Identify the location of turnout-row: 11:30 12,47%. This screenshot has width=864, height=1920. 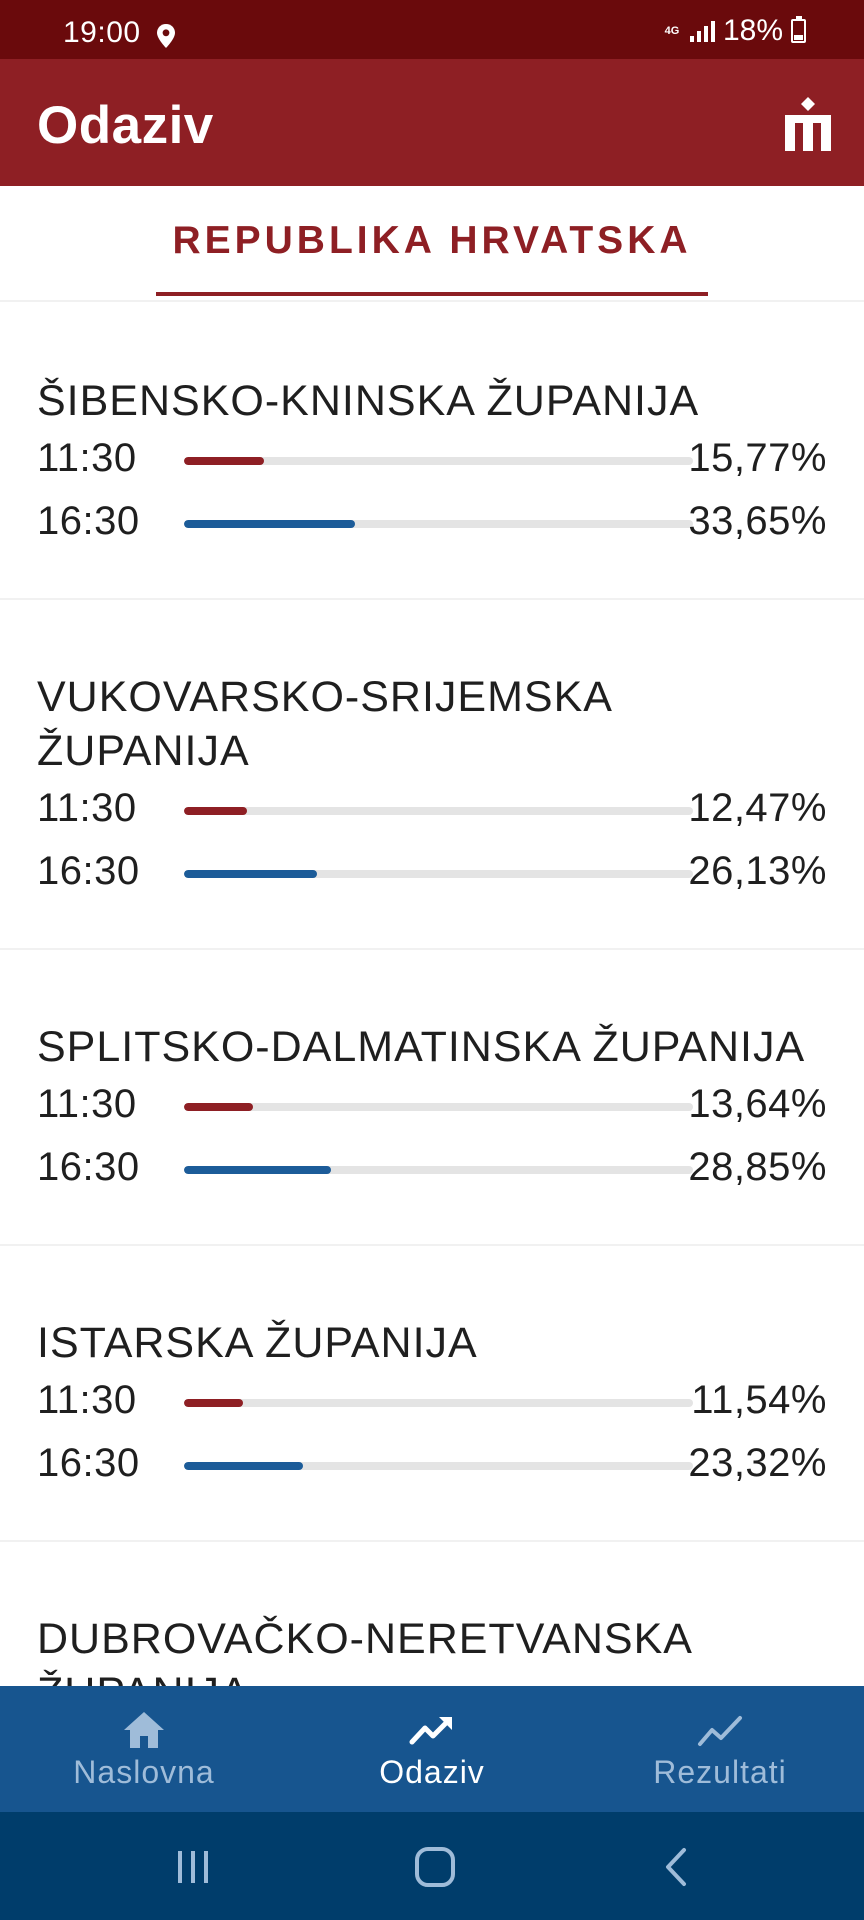
(432, 813).